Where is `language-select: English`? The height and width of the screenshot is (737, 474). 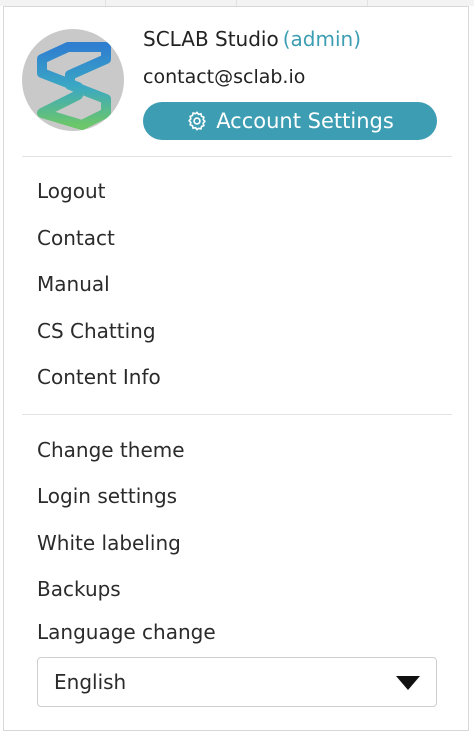
language-select: English is located at coordinates (237, 682).